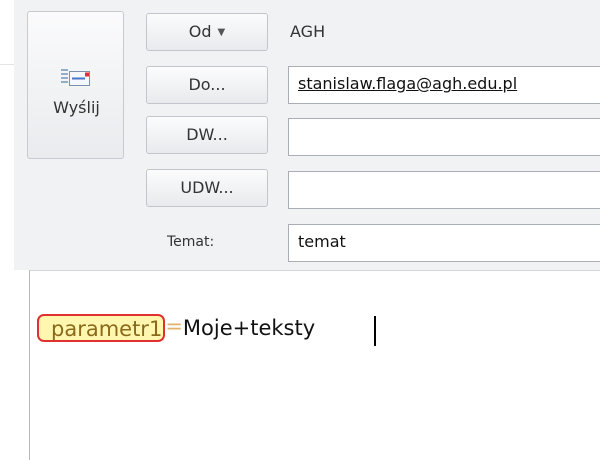 The image size is (600, 460). What do you see at coordinates (76, 107) in the screenshot?
I see `send-label: Wyślij` at bounding box center [76, 107].